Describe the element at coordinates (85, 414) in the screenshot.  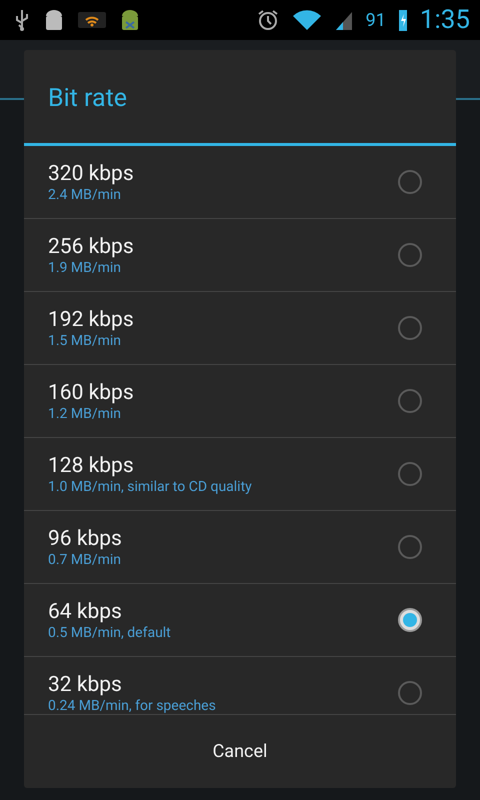
I see `option-detail: 1.2 MB/min` at that location.